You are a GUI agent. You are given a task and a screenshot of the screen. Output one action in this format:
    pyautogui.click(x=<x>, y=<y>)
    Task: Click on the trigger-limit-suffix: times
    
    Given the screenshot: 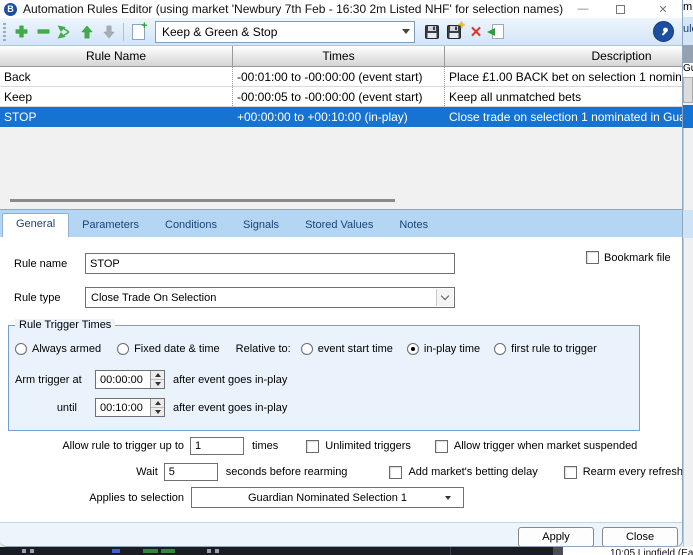 What is the action you would take?
    pyautogui.click(x=265, y=446)
    